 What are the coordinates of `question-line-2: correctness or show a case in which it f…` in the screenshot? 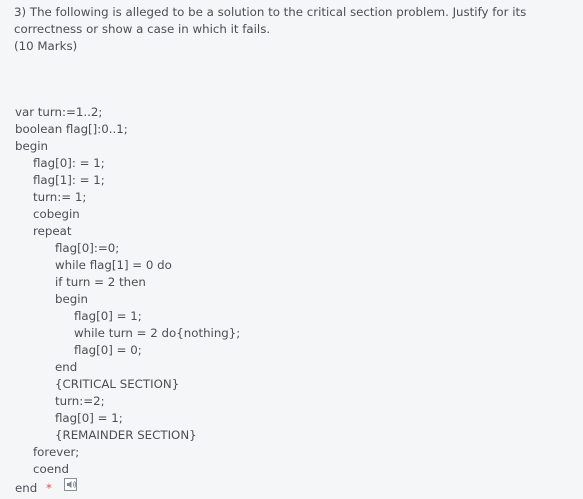 It's located at (142, 29).